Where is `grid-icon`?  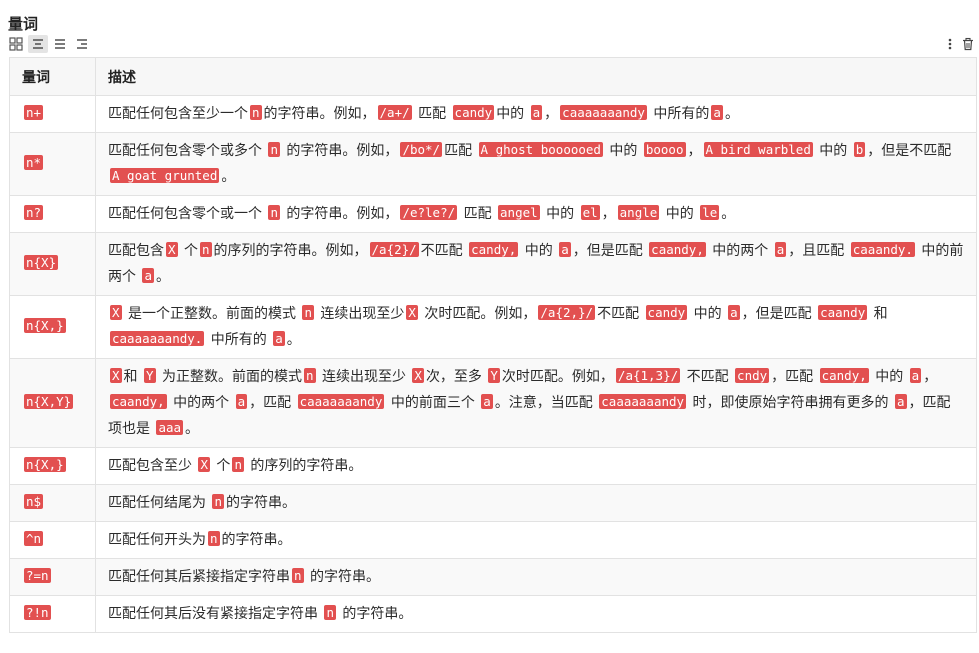
grid-icon is located at coordinates (16, 44).